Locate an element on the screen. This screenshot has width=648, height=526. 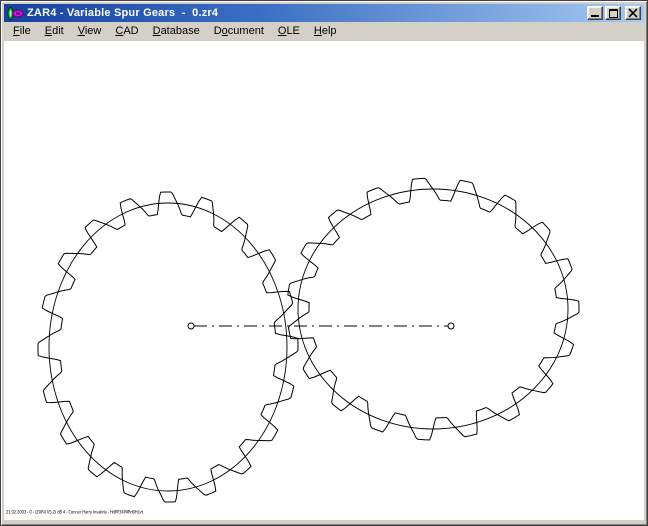
menu-bar: File Edit View CAD Database Document OLE Help is located at coordinates (324, 31).